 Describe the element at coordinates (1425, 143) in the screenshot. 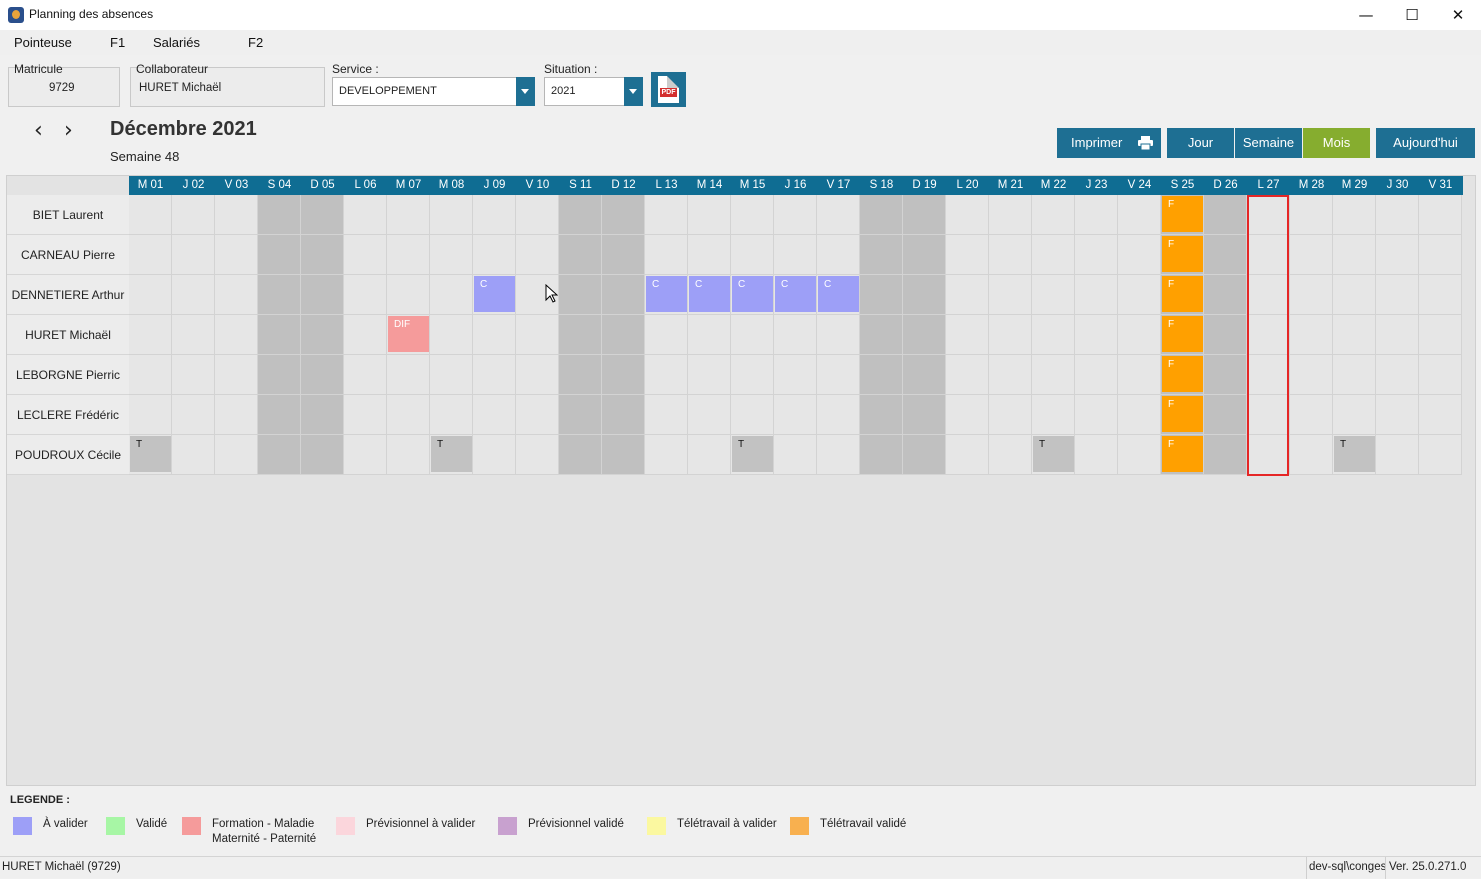

I see `today-button: Aujourd'hui` at that location.